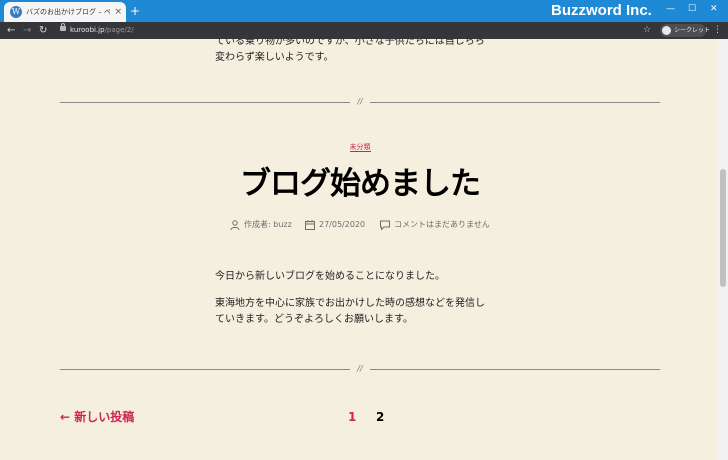  Describe the element at coordinates (692, 30) in the screenshot. I see `incognito-label: シークレット` at that location.